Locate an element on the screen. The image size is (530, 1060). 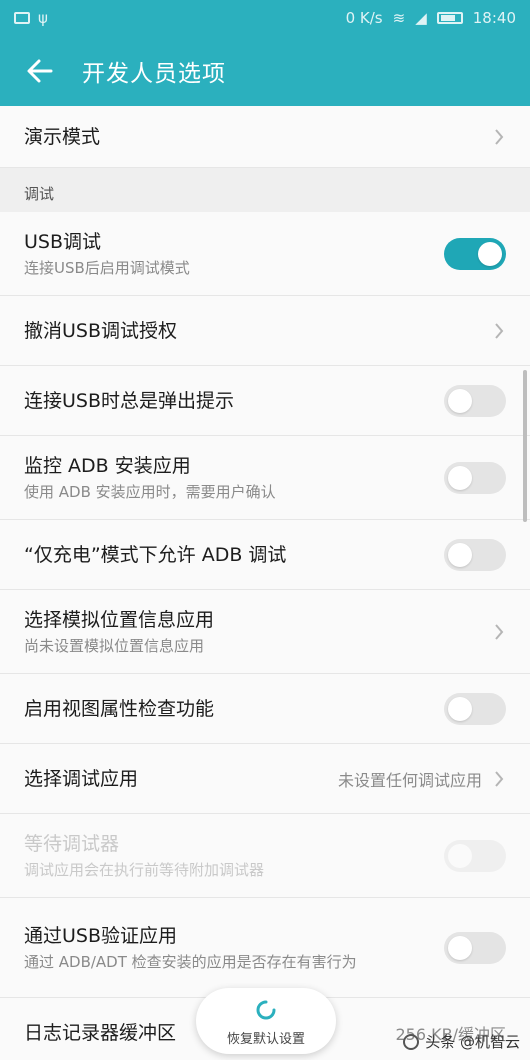
signal-icon: ◢ is located at coordinates (421, 18).